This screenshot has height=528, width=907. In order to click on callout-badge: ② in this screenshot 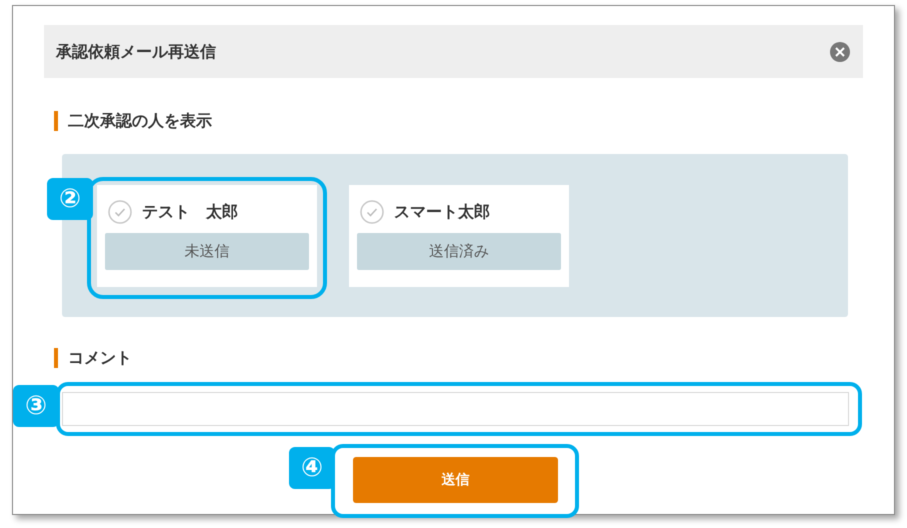, I will do `click(70, 199)`.